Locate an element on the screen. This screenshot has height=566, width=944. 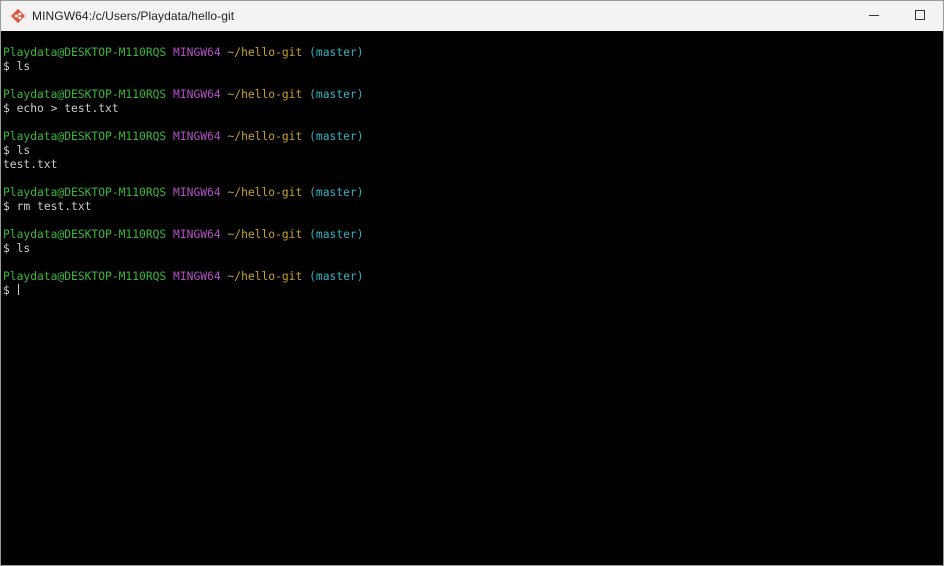
maximize-icon is located at coordinates (920, 16).